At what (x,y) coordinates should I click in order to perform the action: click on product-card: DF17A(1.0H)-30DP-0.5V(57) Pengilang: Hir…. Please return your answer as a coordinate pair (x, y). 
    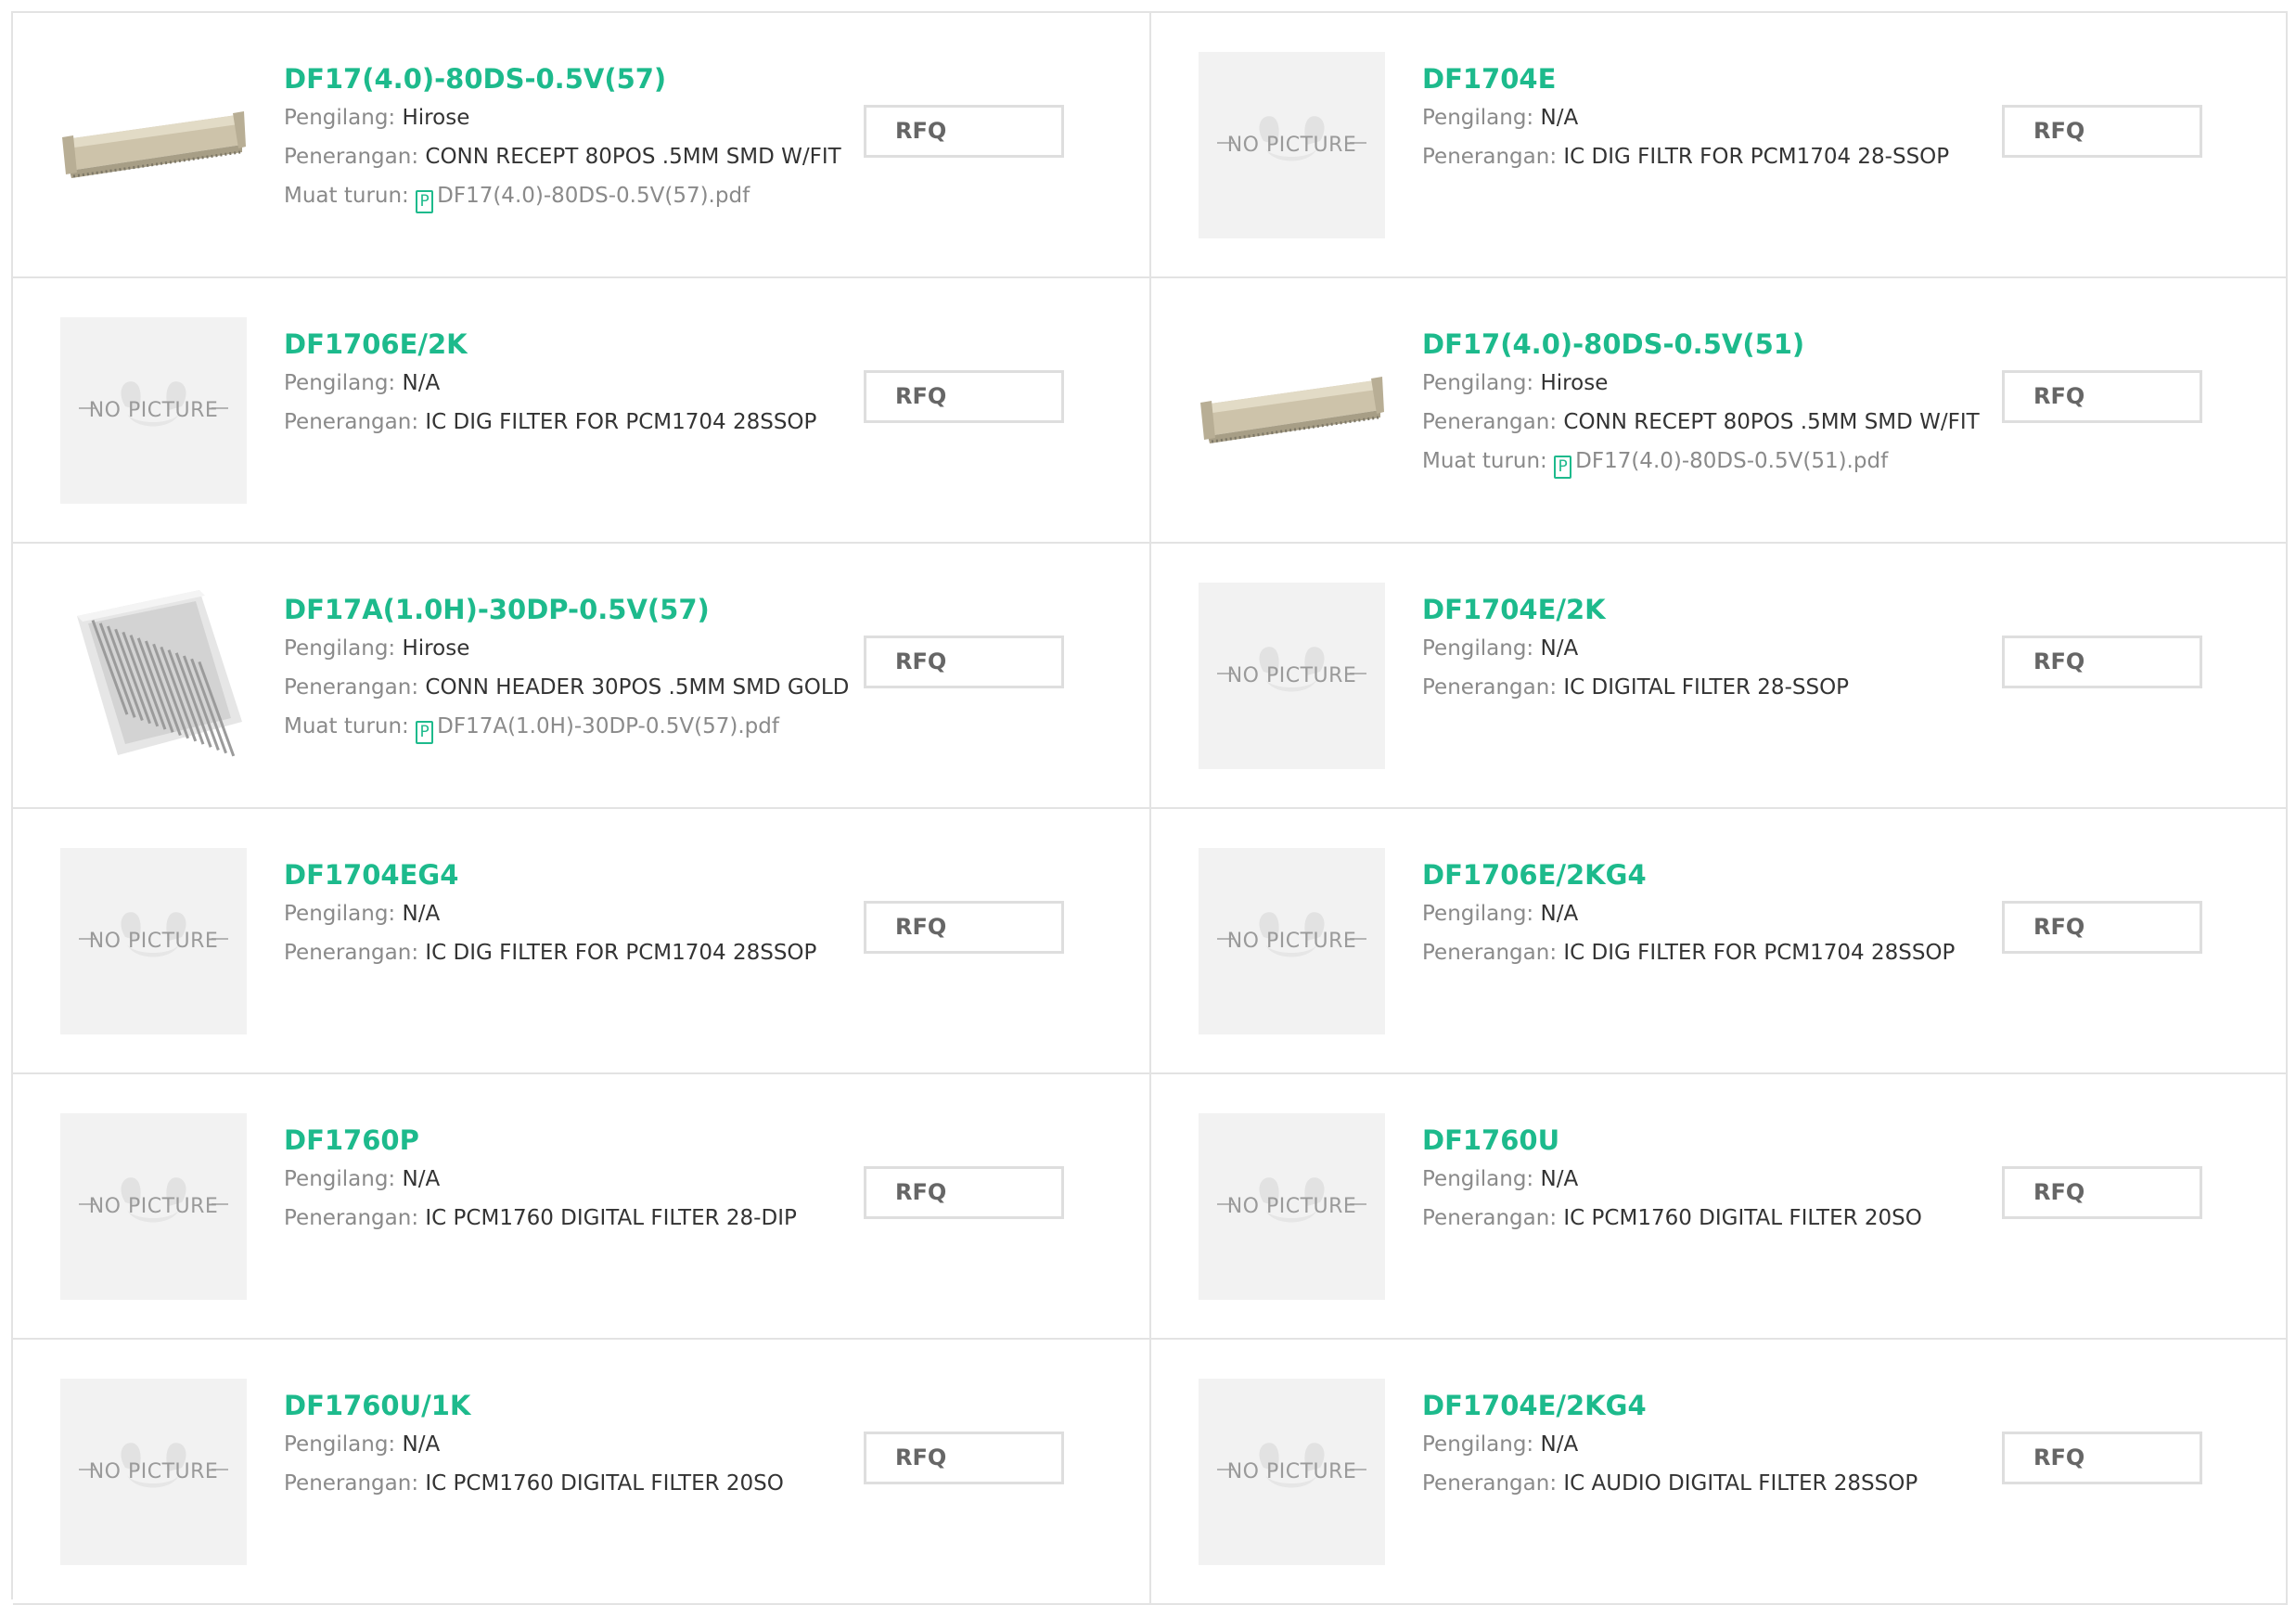
    Looking at the image, I should click on (582, 676).